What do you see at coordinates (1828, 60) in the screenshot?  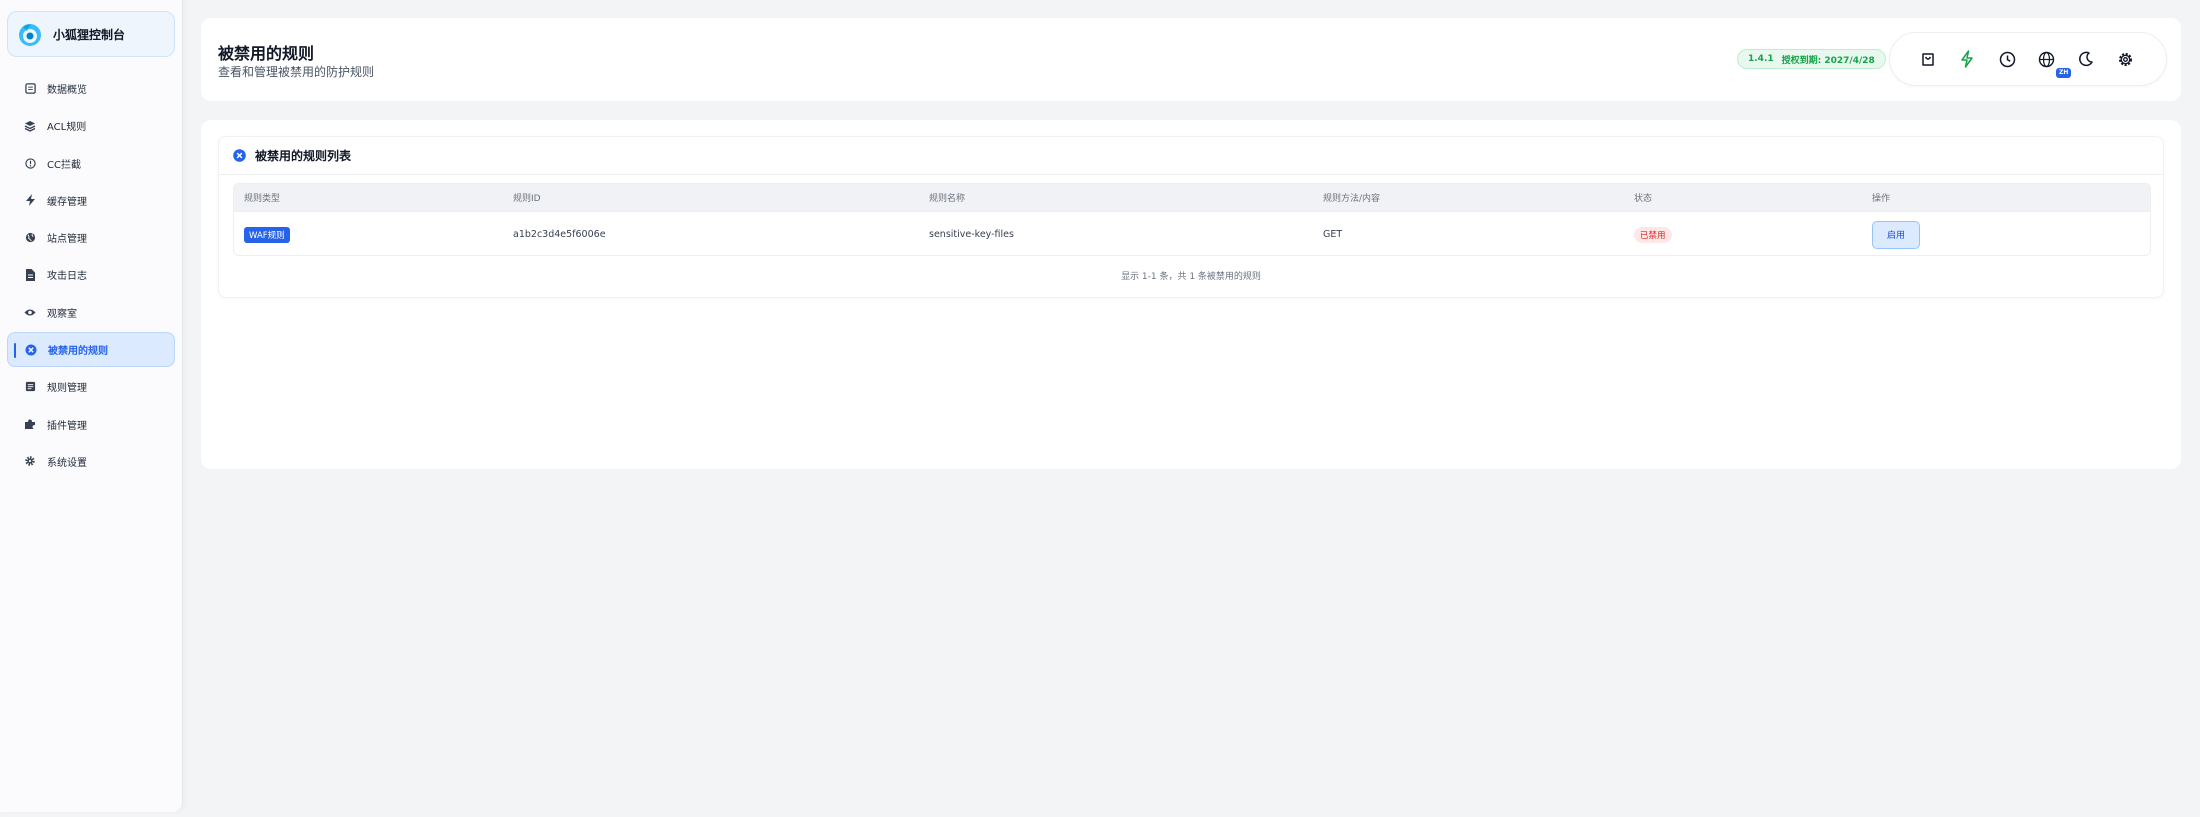 I see `license-expiry: 授权到期: 2027/4/28` at bounding box center [1828, 60].